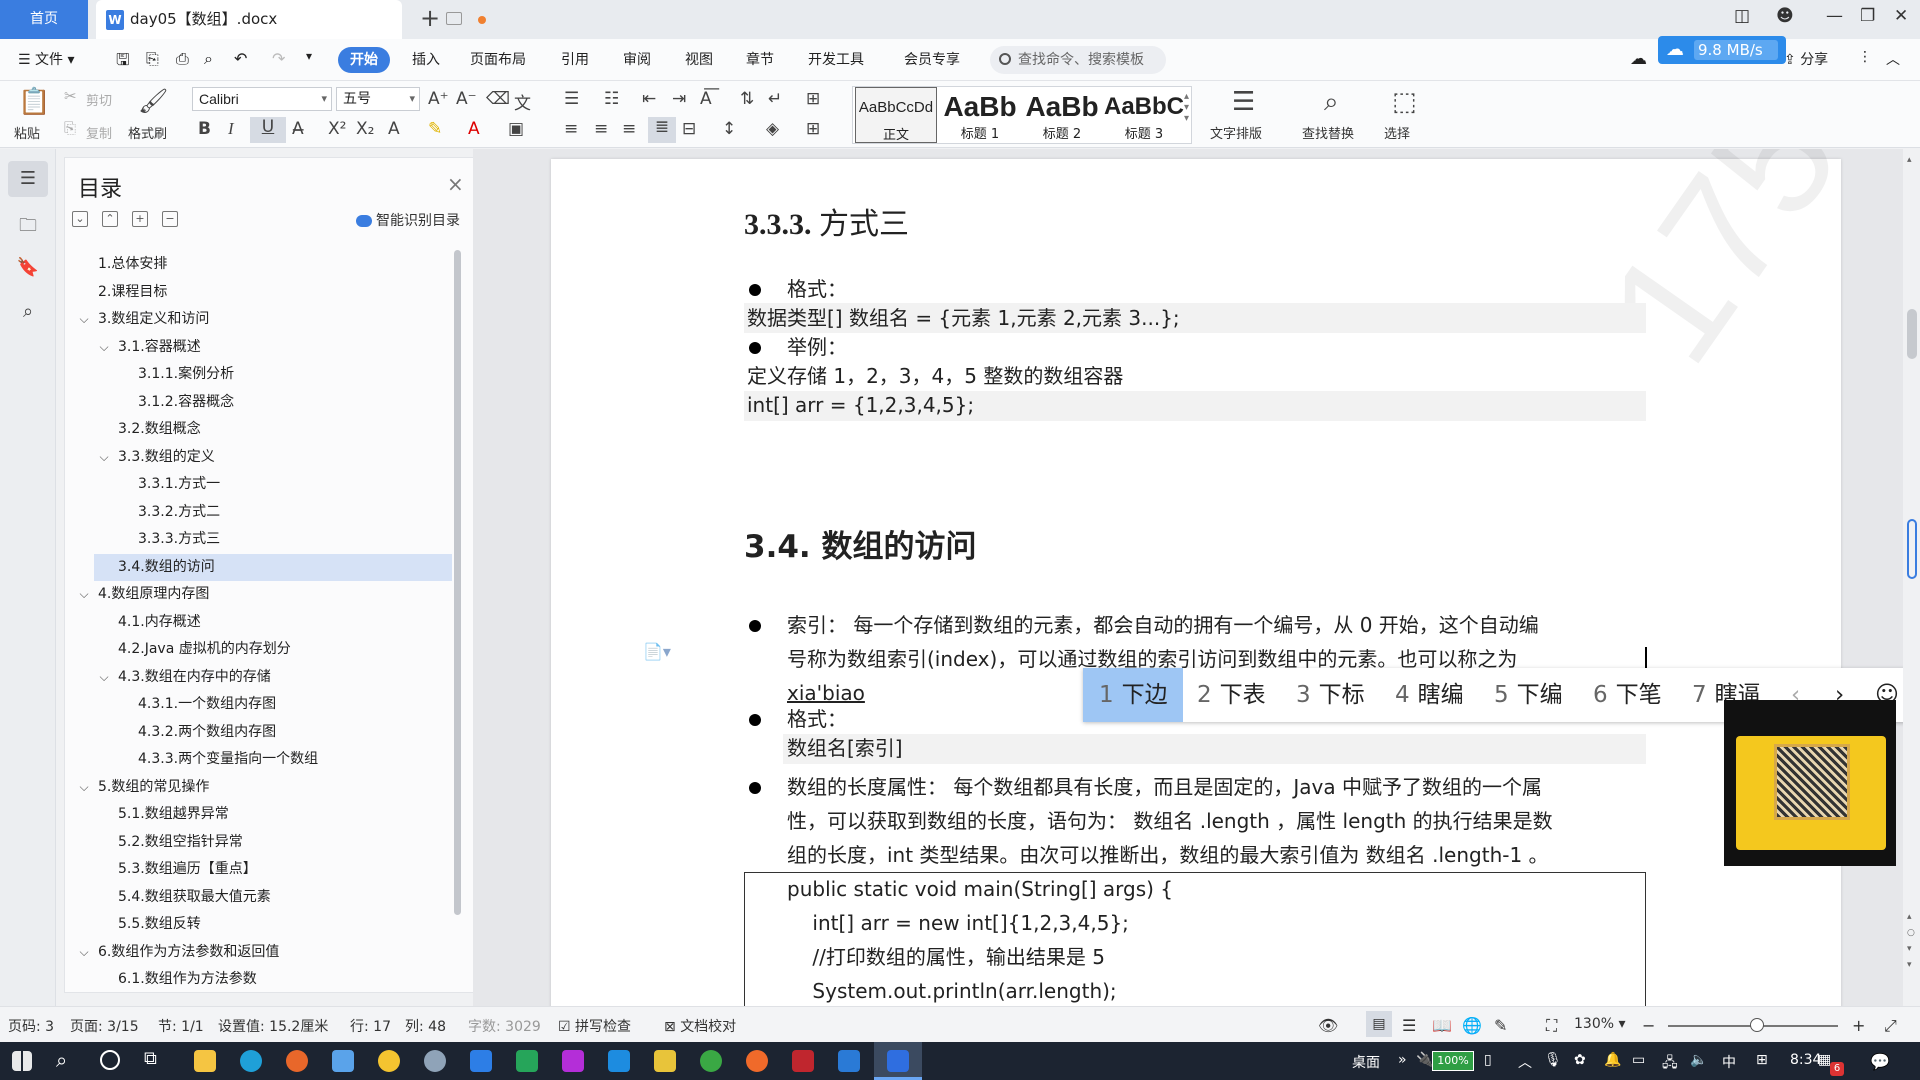  What do you see at coordinates (817, 289) in the screenshot?
I see `para-format-label: 格式：` at bounding box center [817, 289].